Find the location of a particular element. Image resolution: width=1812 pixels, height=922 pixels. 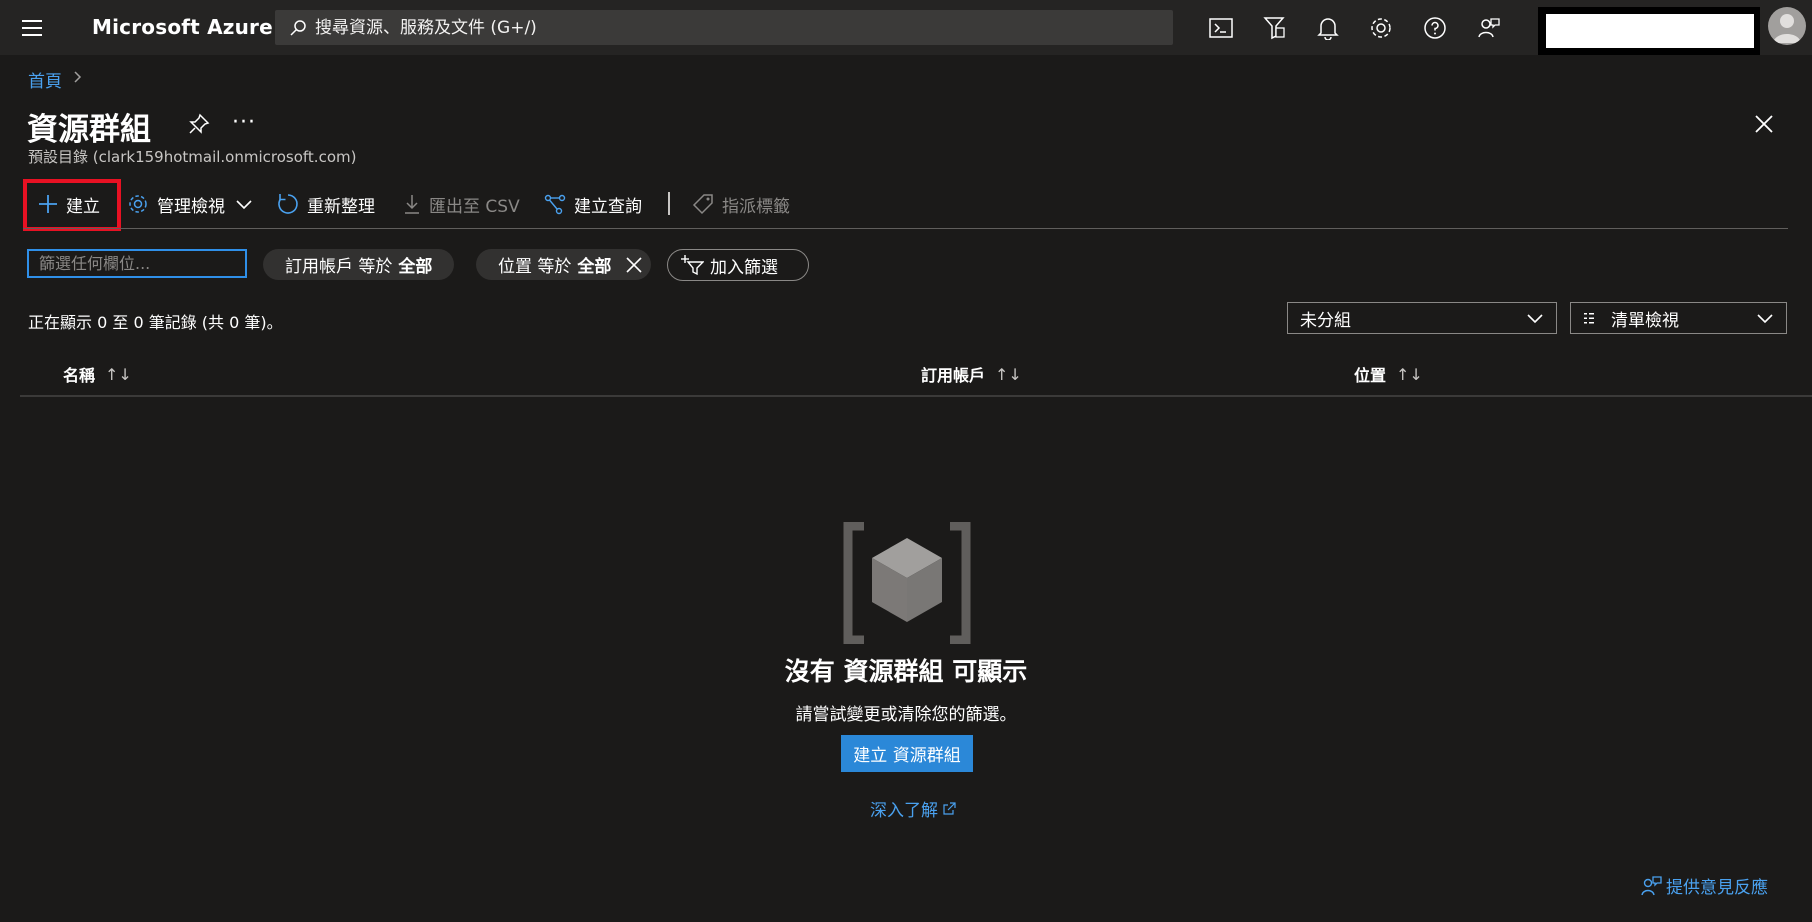

download-icon is located at coordinates (412, 204).